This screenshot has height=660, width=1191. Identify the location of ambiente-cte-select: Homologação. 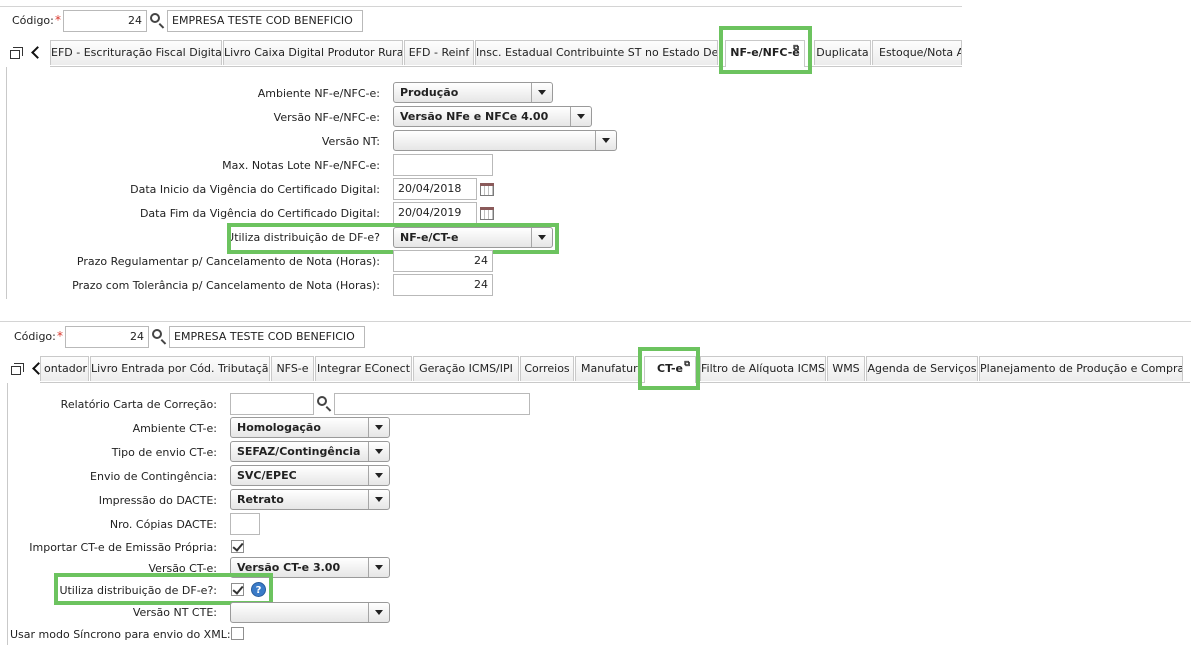
(310, 427).